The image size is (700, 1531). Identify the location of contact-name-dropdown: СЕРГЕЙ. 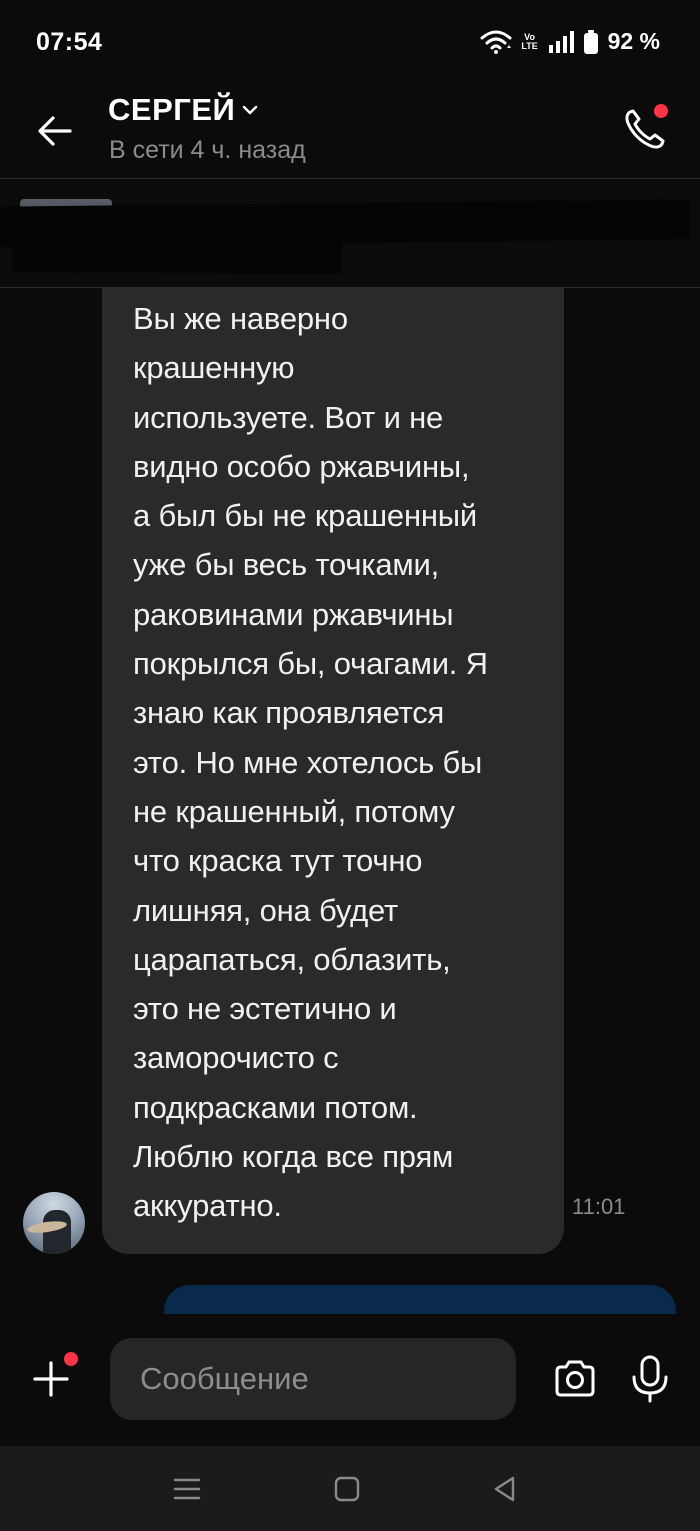
(183, 110).